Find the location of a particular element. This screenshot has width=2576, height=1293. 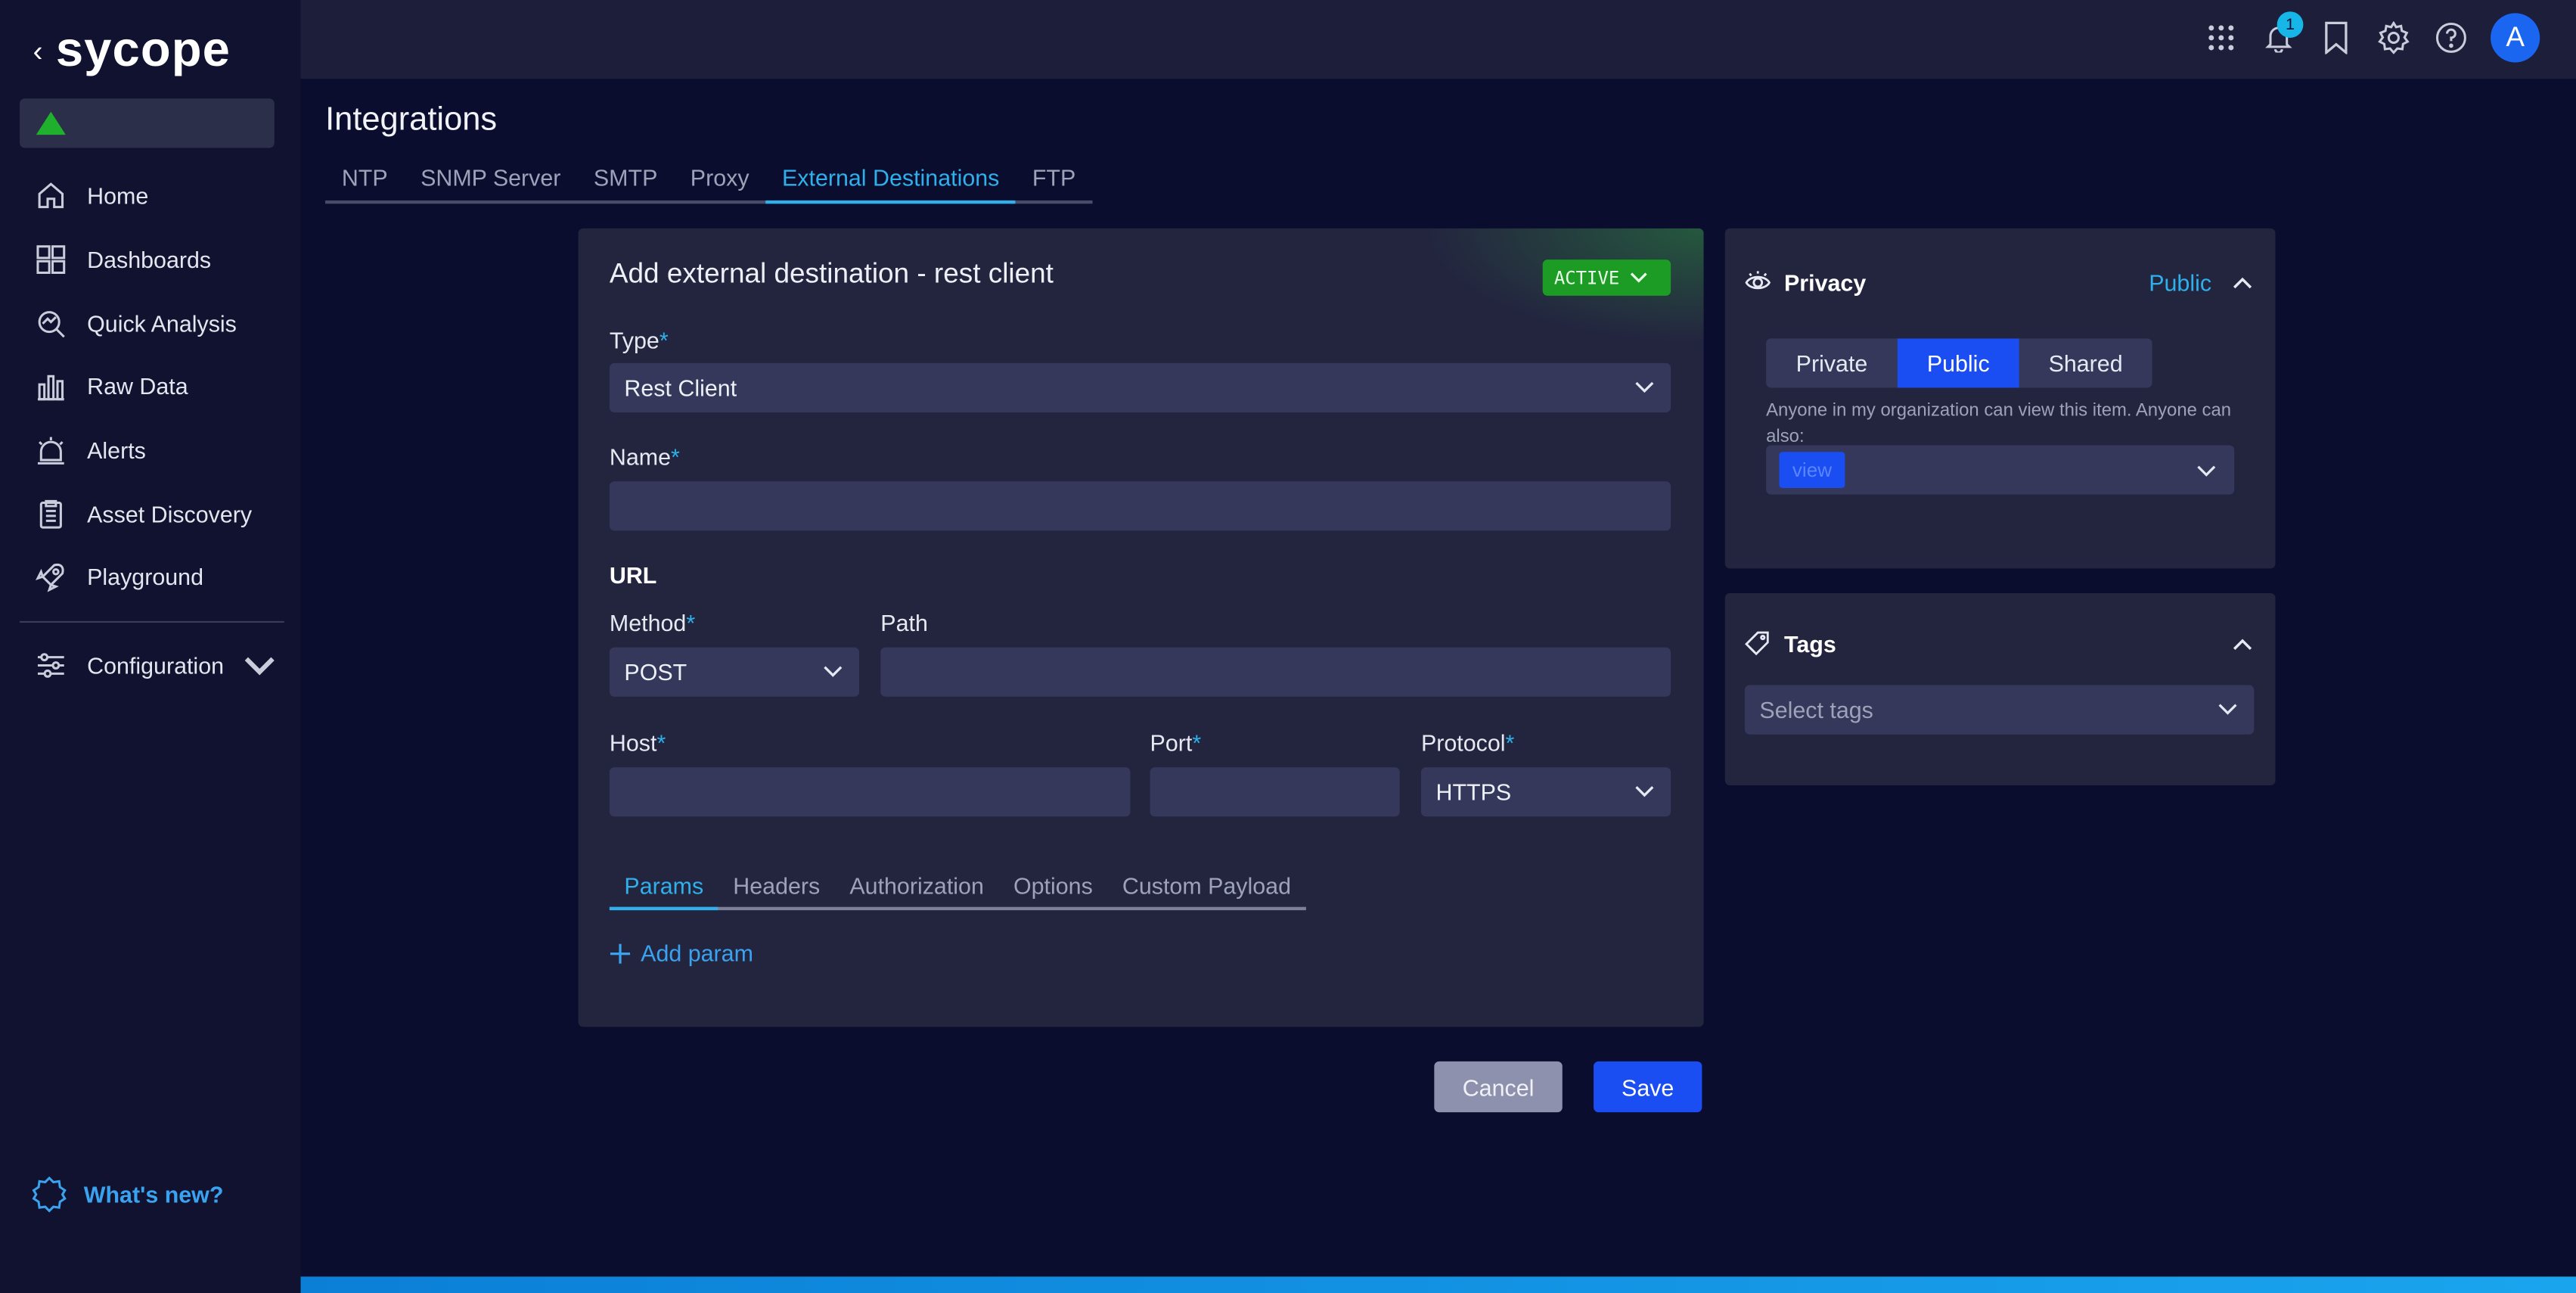

privacy-option-public: Public is located at coordinates (1958, 363).